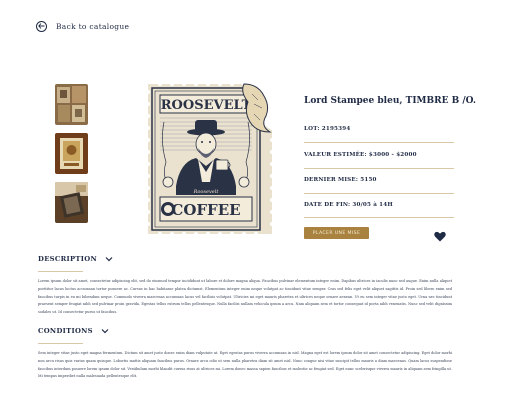 This screenshot has height=402, width=508. Describe the element at coordinates (65, 331) in the screenshot. I see `conditions-heading: CONDITIONS` at that location.